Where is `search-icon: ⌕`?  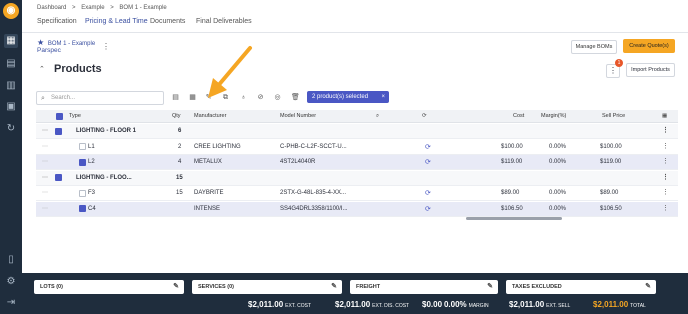
search-icon: ⌕ is located at coordinates (377, 116).